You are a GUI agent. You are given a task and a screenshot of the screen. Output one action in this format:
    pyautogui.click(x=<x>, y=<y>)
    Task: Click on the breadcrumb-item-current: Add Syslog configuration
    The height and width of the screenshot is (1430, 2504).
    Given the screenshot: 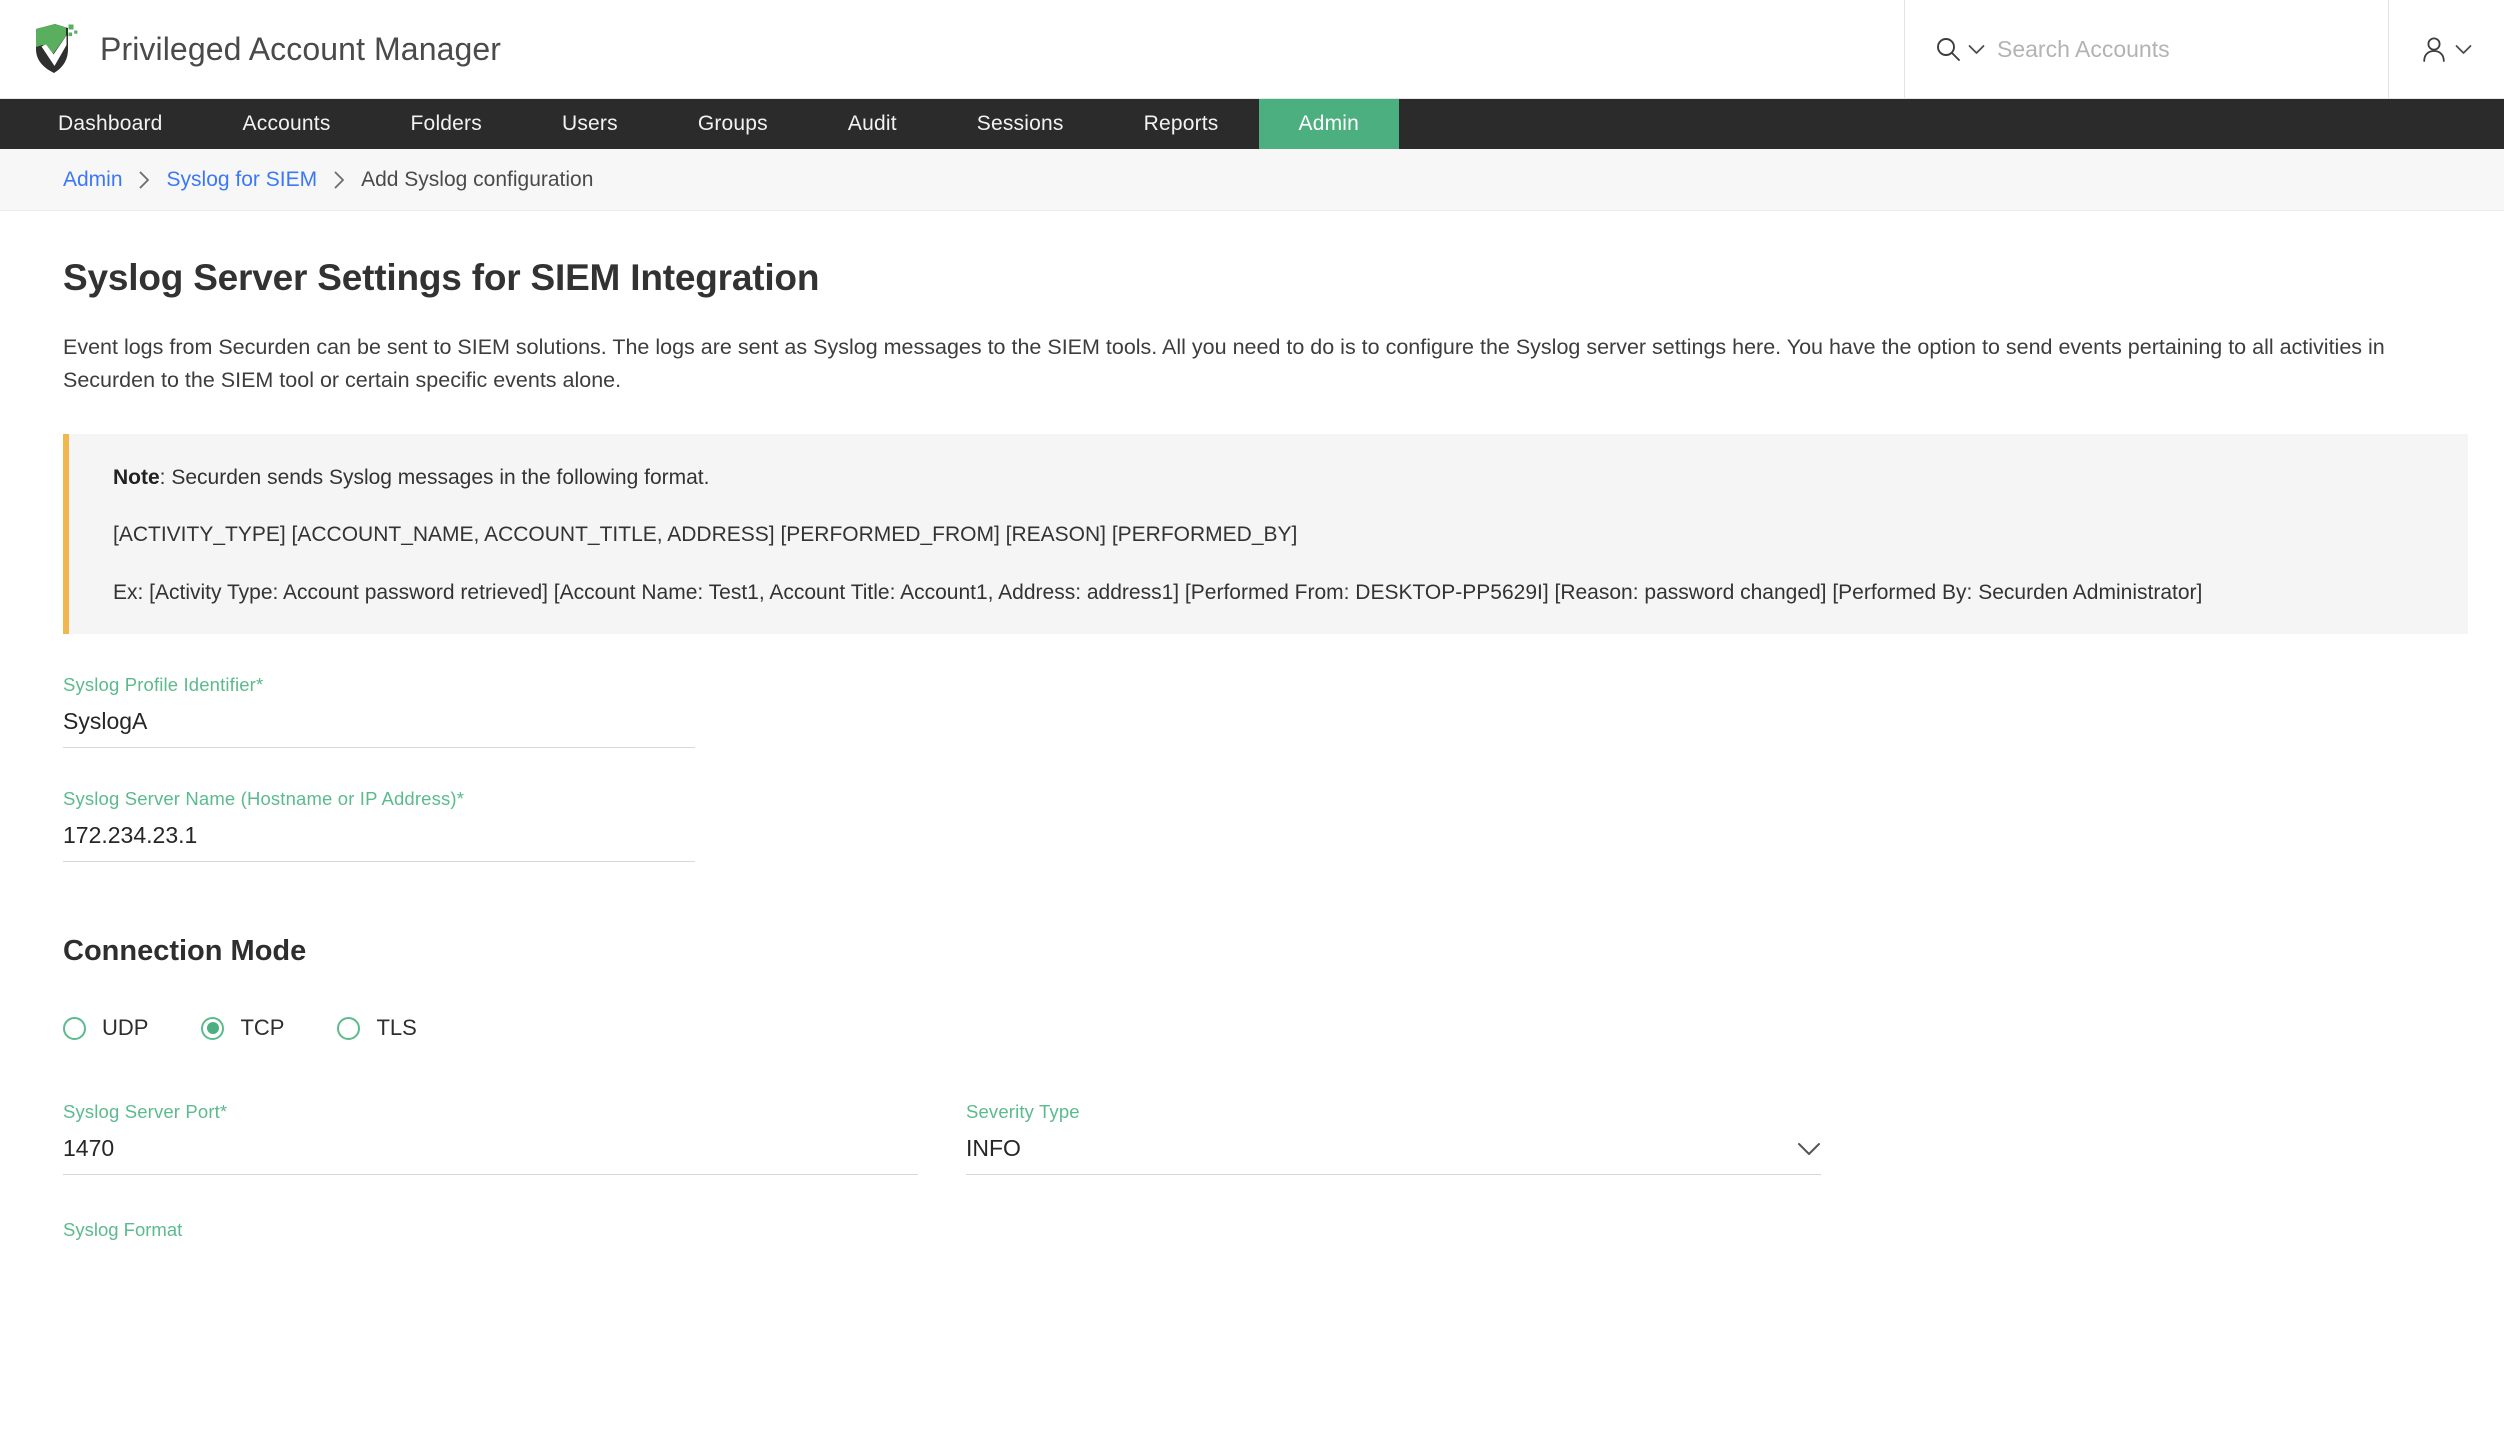 What is the action you would take?
    pyautogui.click(x=477, y=179)
    